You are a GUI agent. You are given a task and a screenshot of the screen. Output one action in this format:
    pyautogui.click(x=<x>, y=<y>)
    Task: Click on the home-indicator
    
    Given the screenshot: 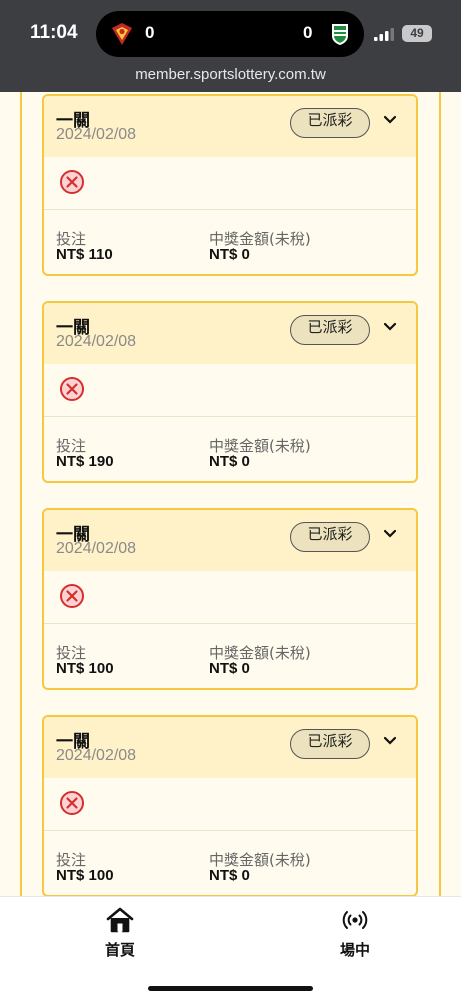 What is the action you would take?
    pyautogui.click(x=230, y=988)
    